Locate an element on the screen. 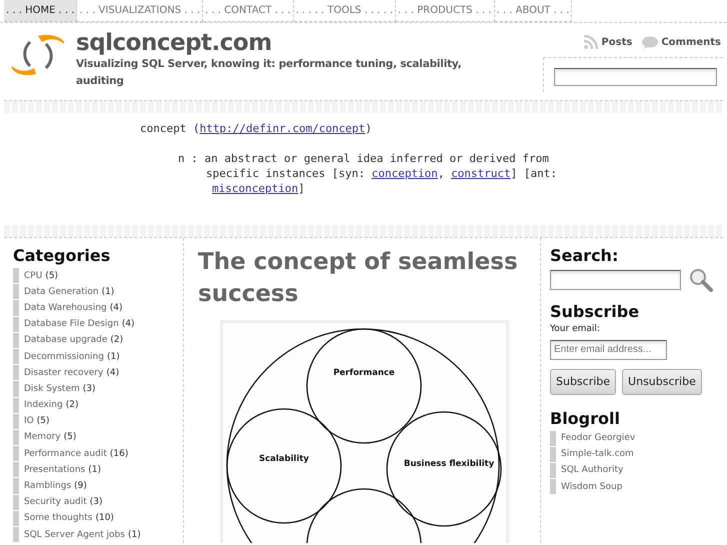 The image size is (727, 545). blogroll-link: Feodor Georgiev is located at coordinates (636, 438).